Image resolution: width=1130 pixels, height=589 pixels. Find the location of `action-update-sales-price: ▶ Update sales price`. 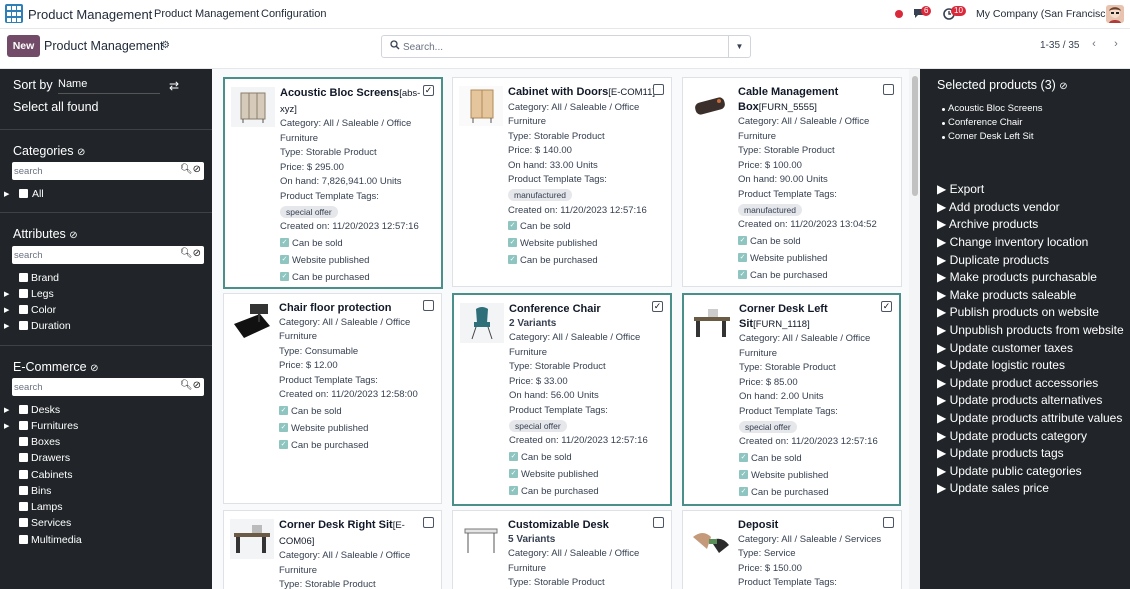

action-update-sales-price: ▶ Update sales price is located at coordinates (993, 488).